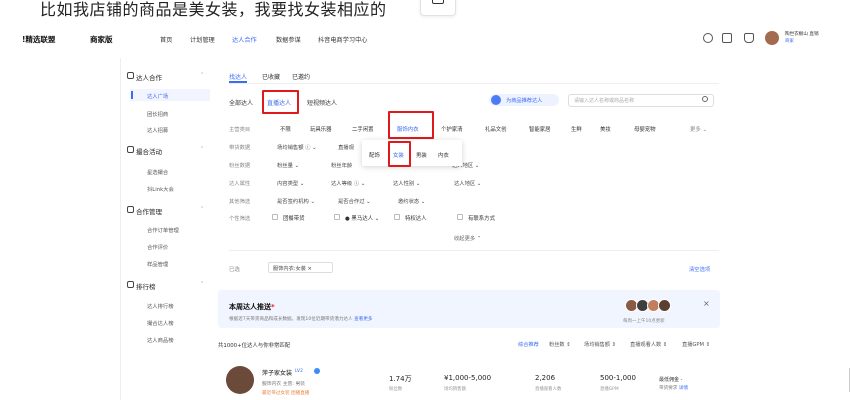 The height and width of the screenshot is (400, 854). I want to click on user-avatar, so click(772, 38).